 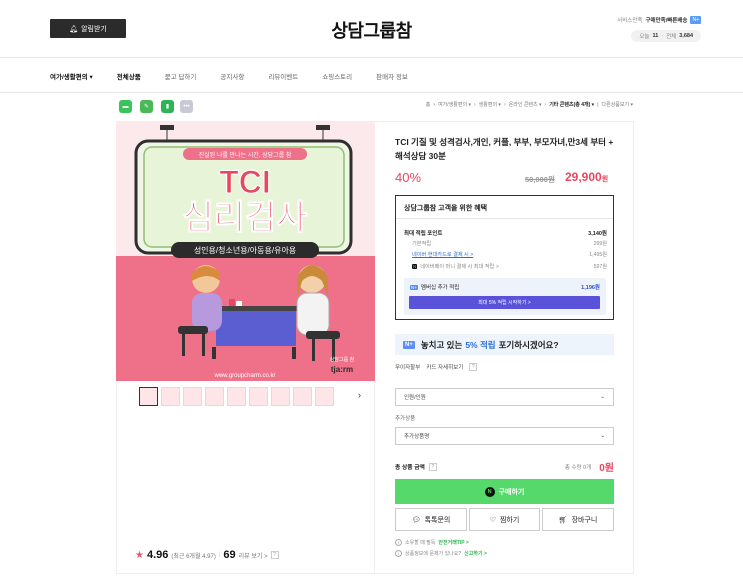 I want to click on thumbnail-next-icon: ›, so click(x=359, y=395).